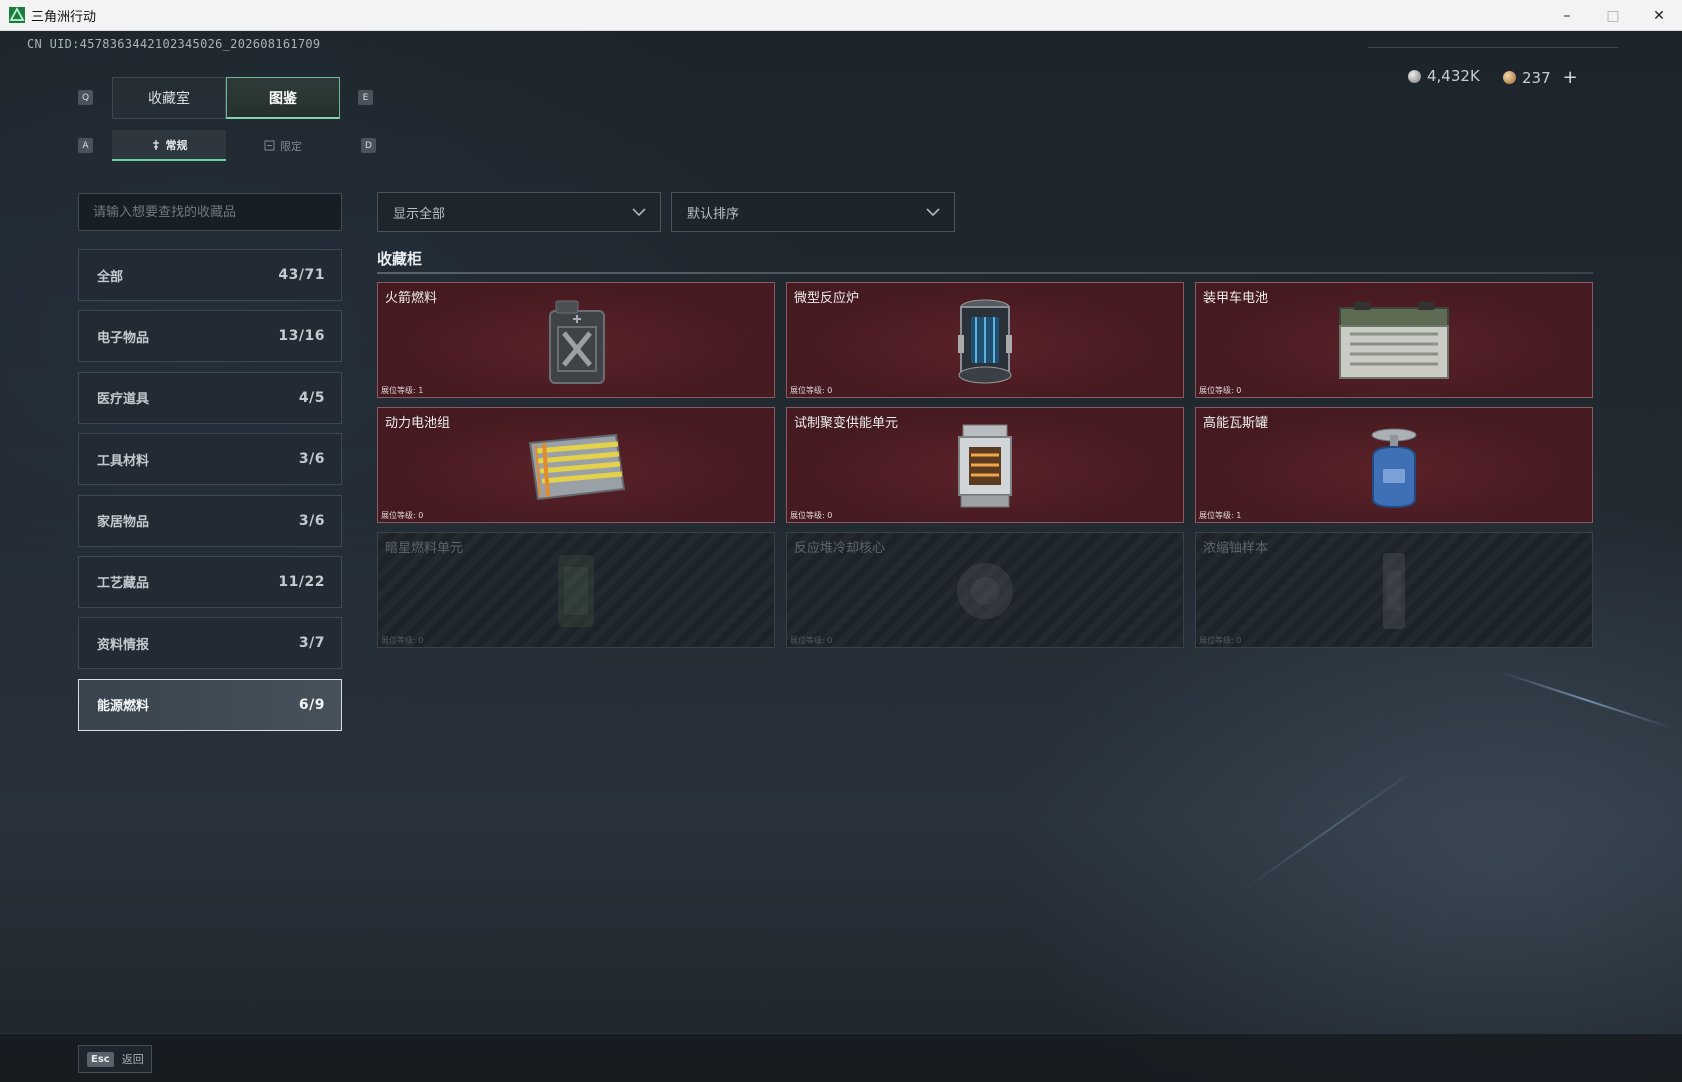  What do you see at coordinates (311, 397) in the screenshot?
I see `category-count: 4/5` at bounding box center [311, 397].